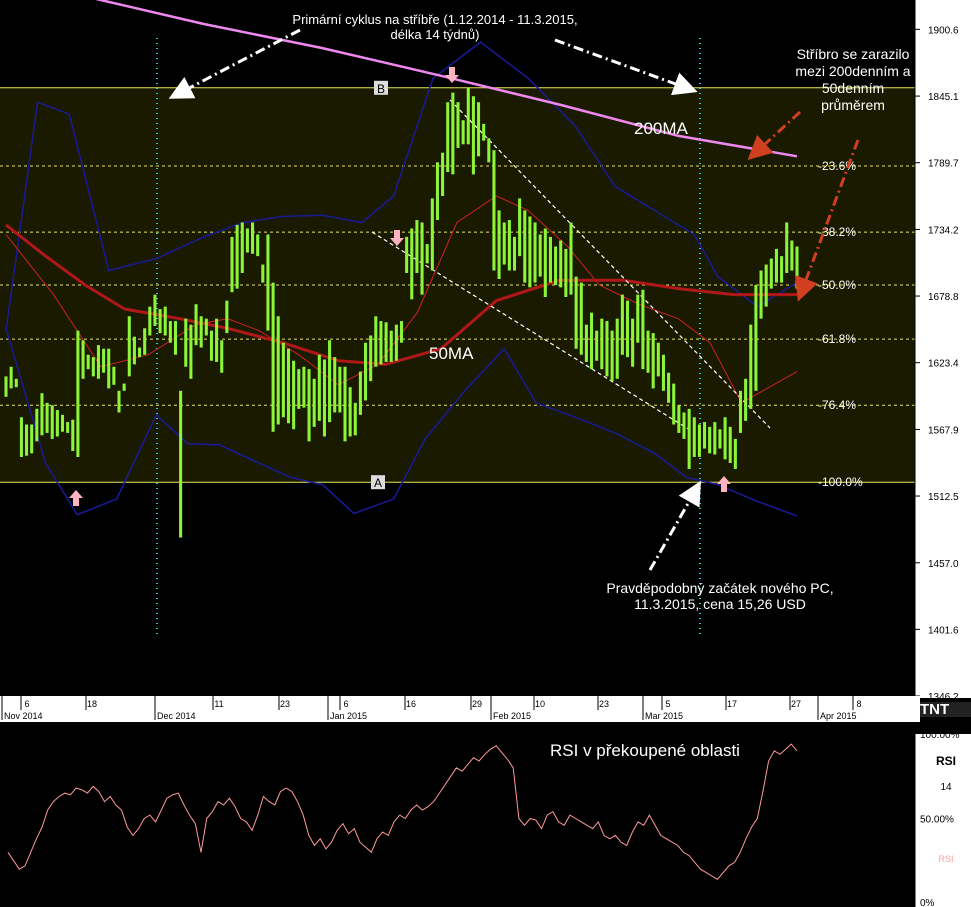  Describe the element at coordinates (732, 704) in the screenshot. I see `date-day-label: 17` at that location.